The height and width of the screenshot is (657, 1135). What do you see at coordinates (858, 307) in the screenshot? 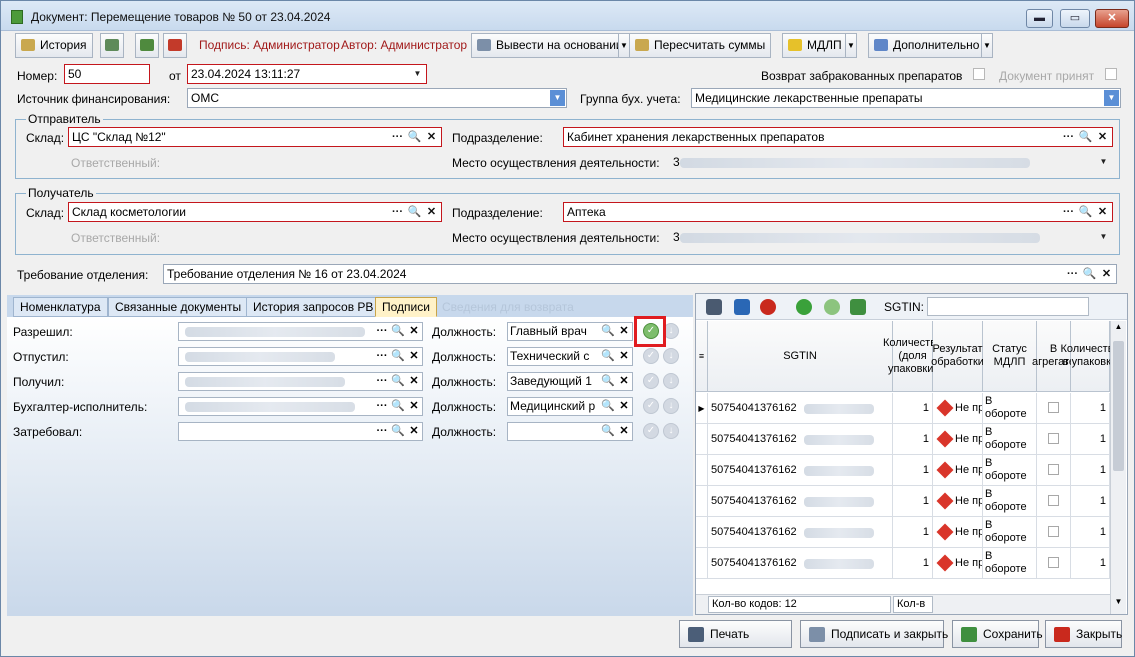
I see `excel-icon` at bounding box center [858, 307].